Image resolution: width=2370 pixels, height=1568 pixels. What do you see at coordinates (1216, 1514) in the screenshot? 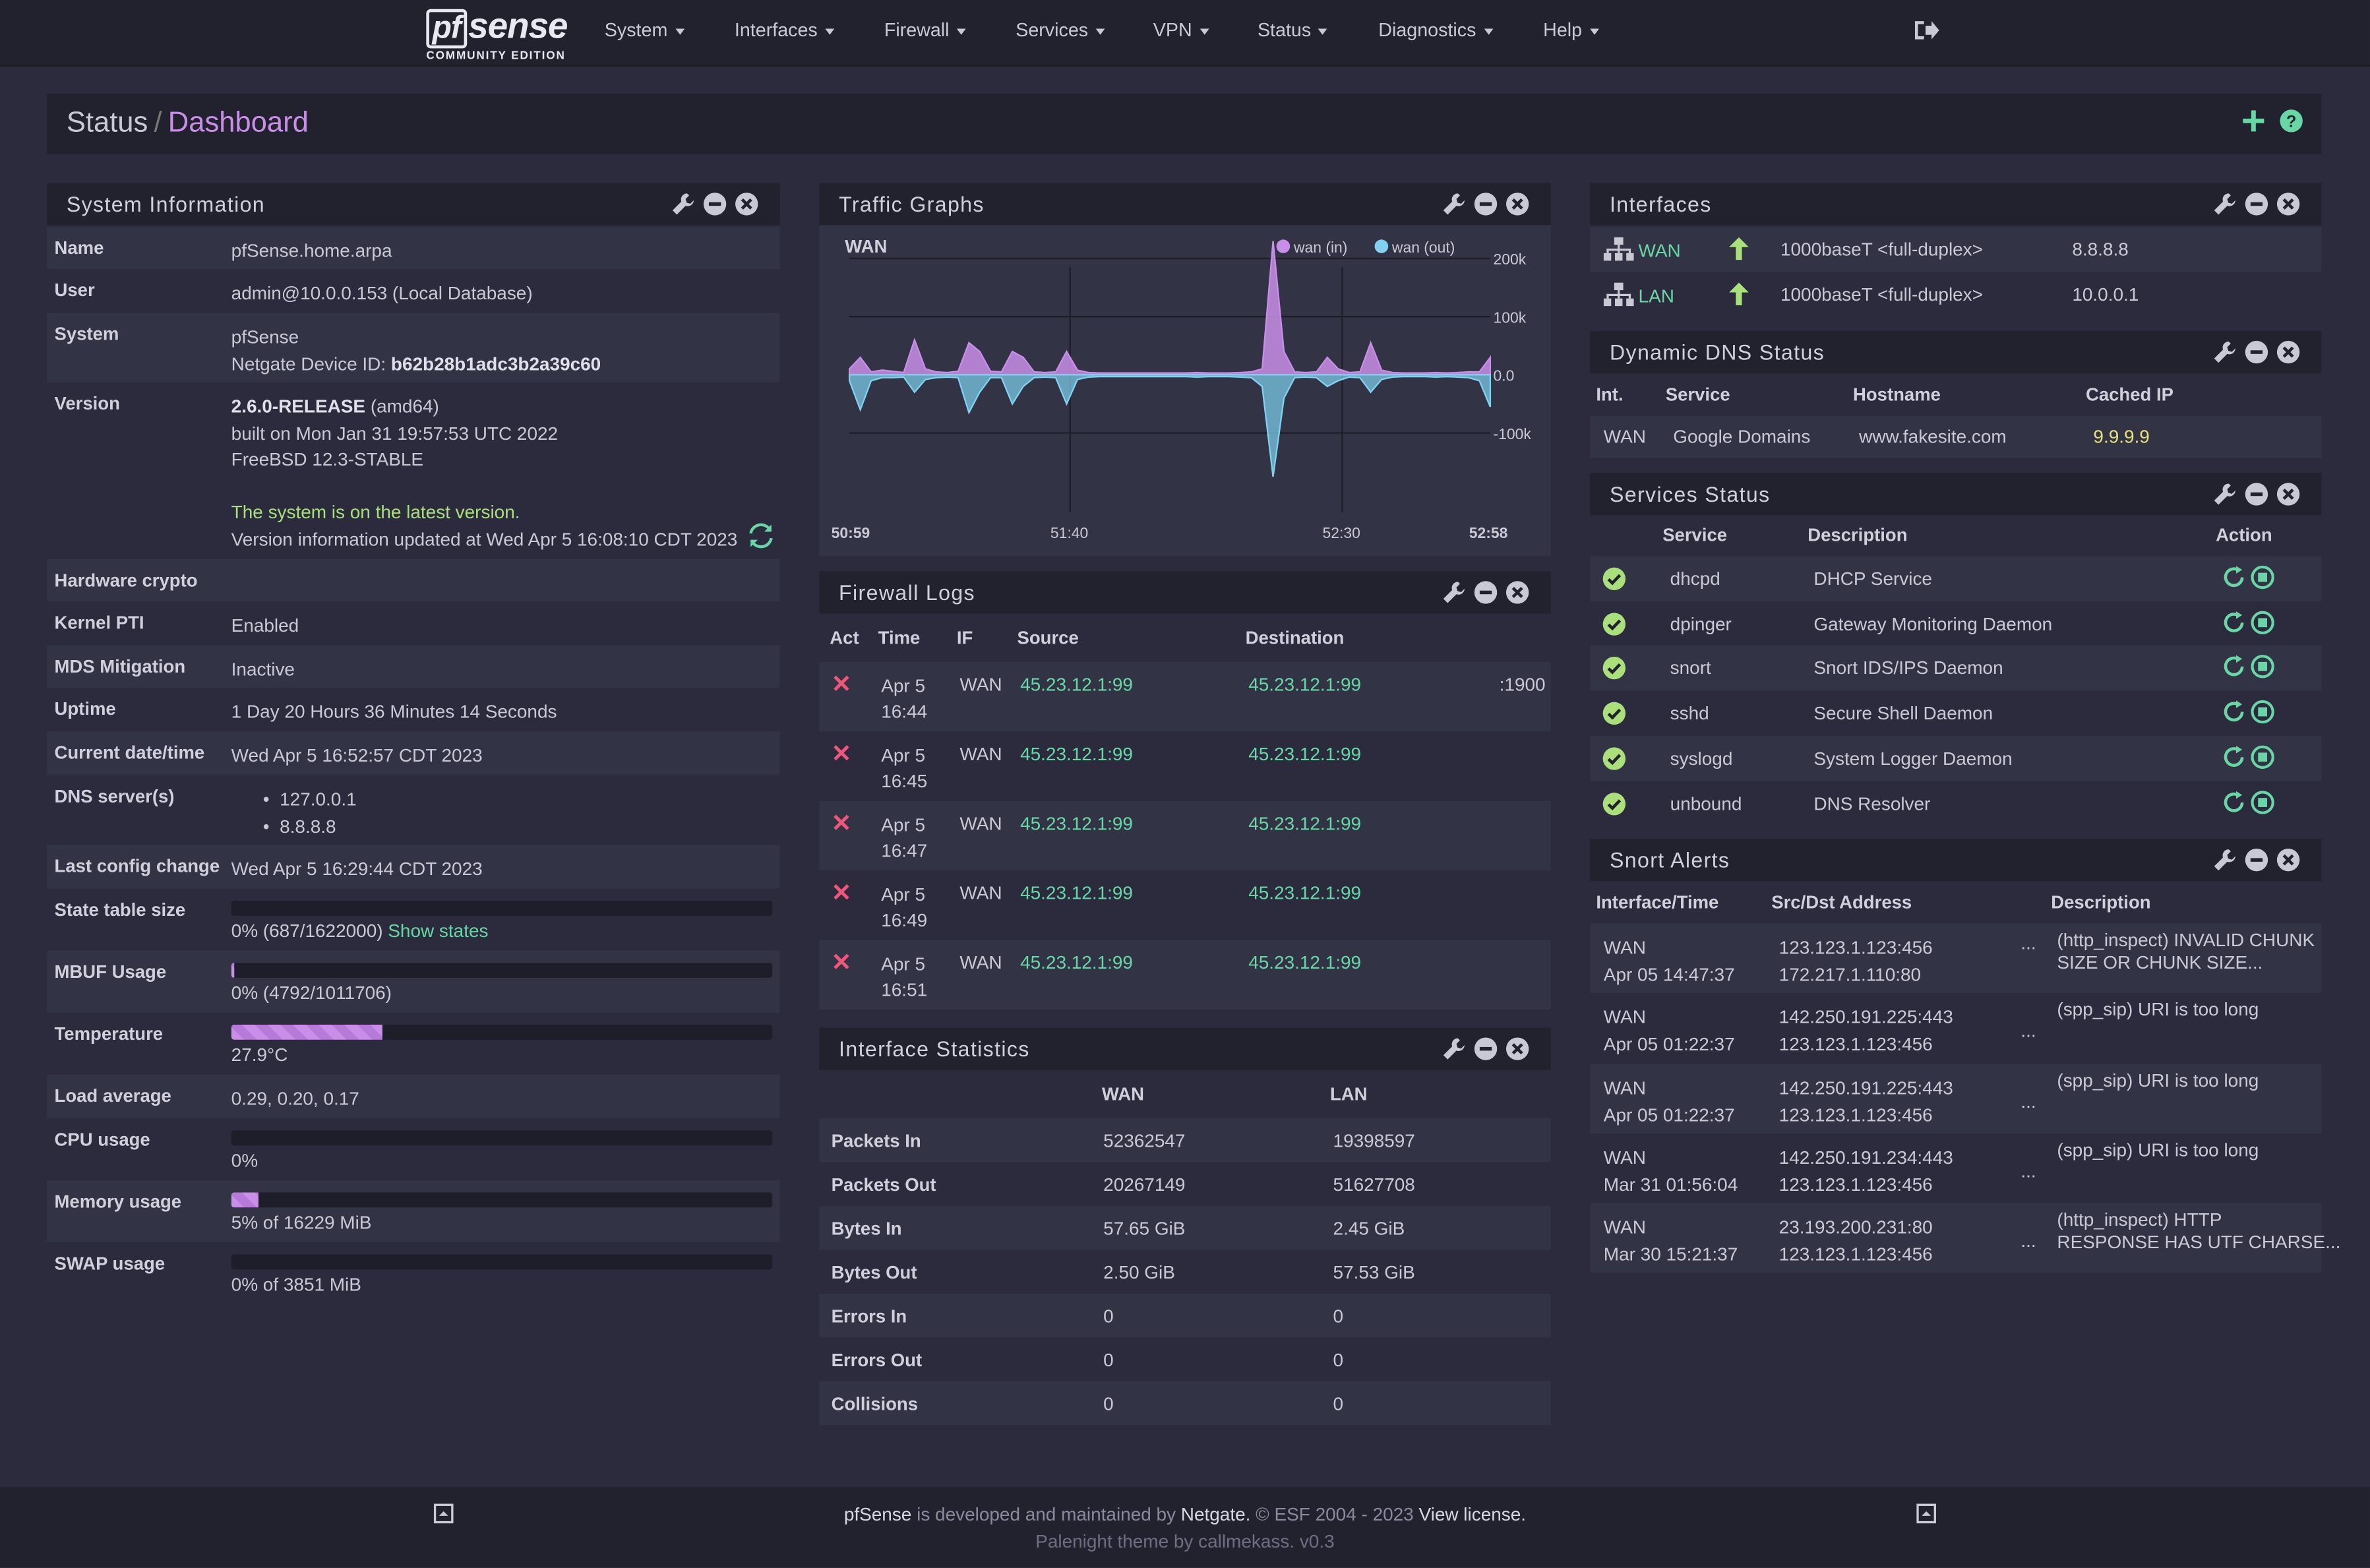
I see `footer-netgate-link: Netgate.` at bounding box center [1216, 1514].